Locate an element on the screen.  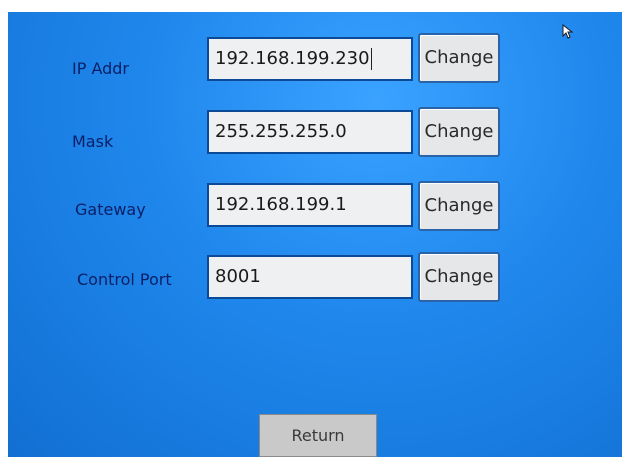
ip-addr-field: 192.168.199.230 is located at coordinates (310, 59).